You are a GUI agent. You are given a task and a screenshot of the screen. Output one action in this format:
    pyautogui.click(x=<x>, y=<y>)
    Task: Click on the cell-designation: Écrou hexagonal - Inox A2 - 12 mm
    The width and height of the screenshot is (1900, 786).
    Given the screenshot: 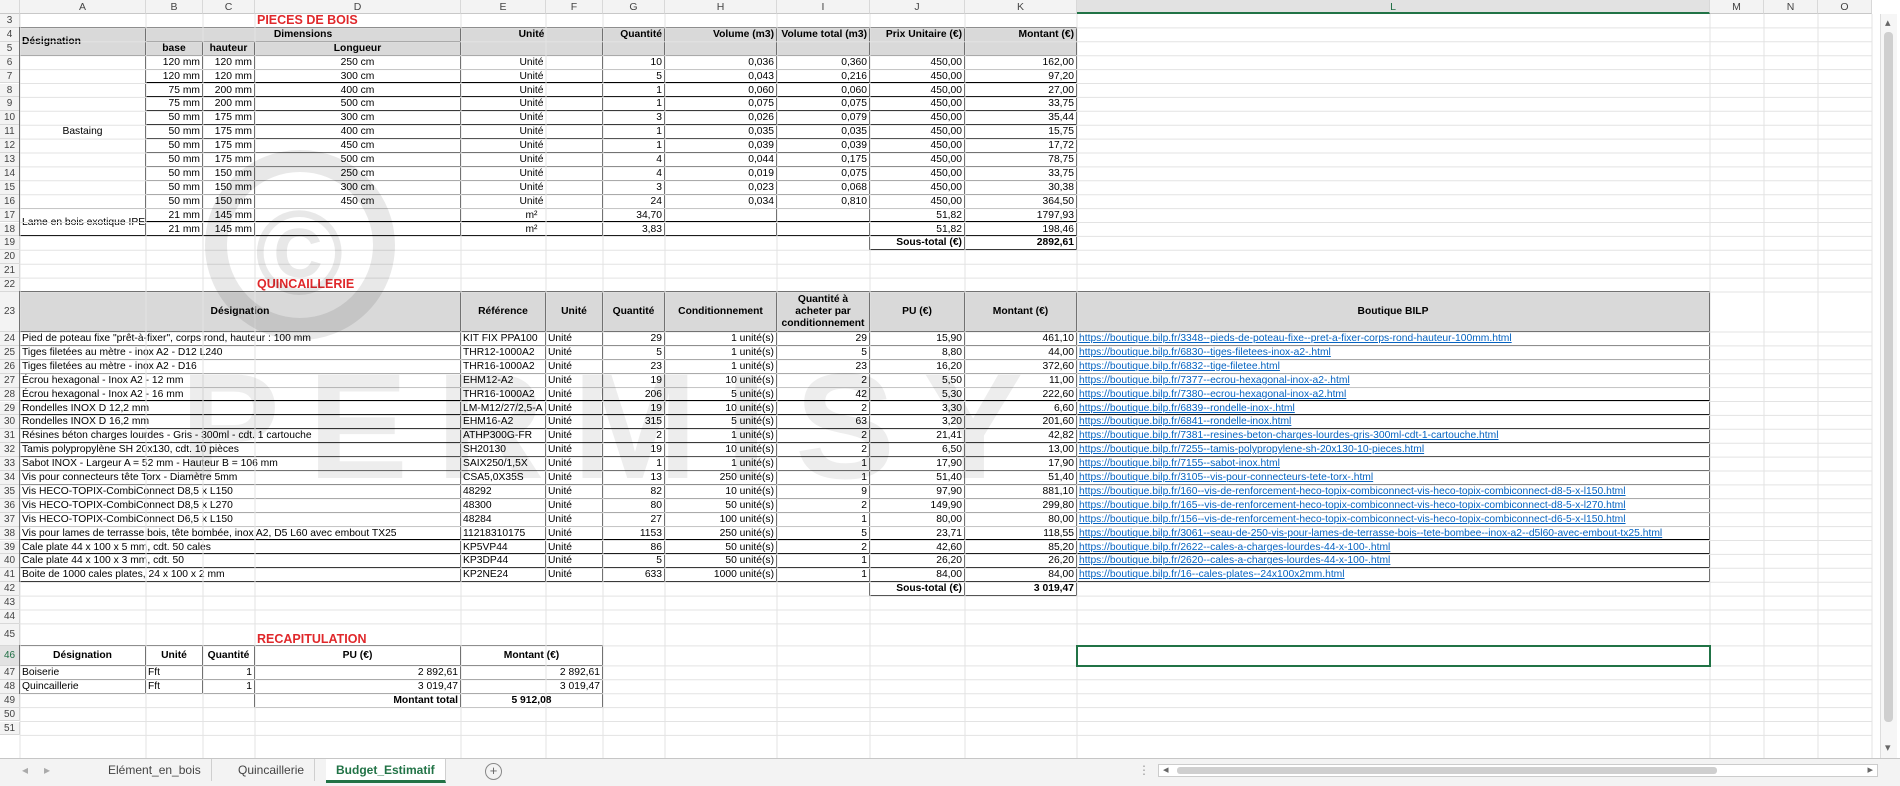 What is the action you would take?
    pyautogui.click(x=240, y=380)
    